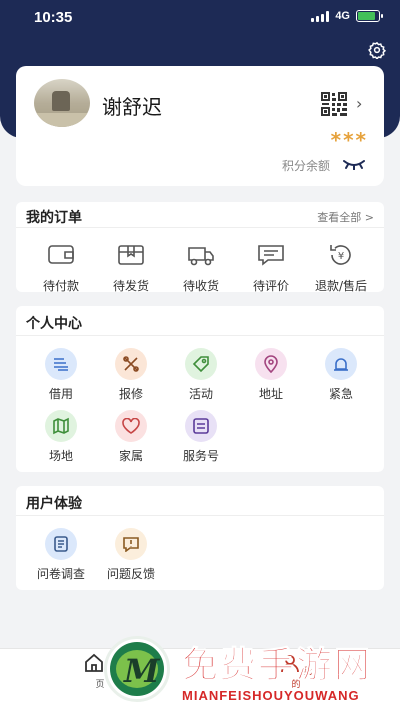 This screenshot has height=710, width=400. I want to click on status-icons: 4G, so click(347, 16).